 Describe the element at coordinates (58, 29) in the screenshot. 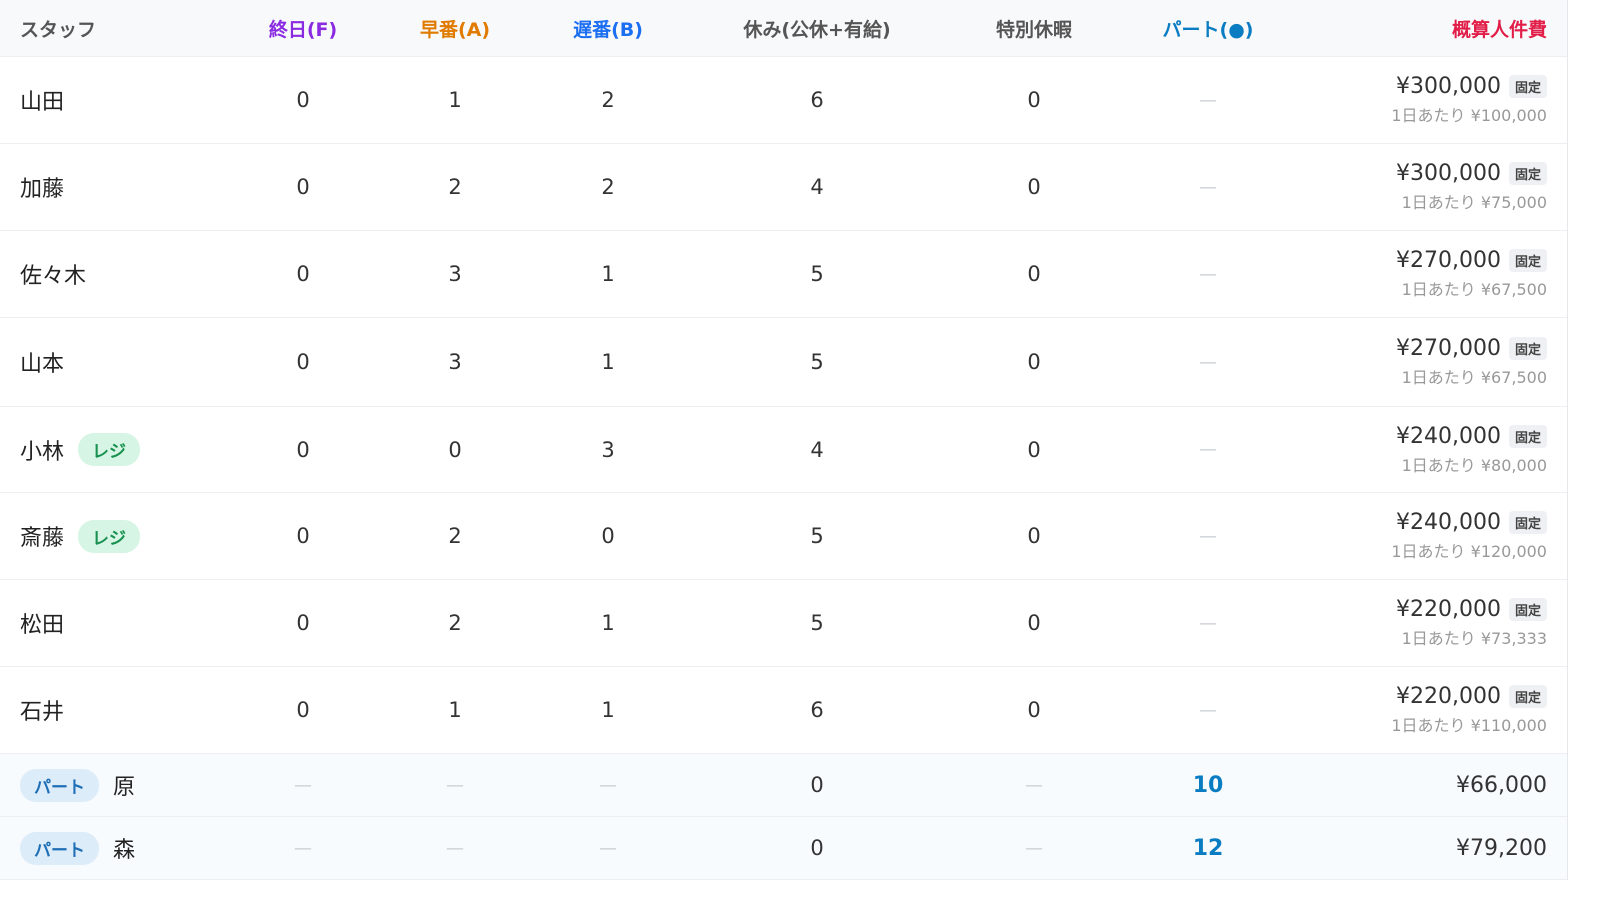

I see `col-header-staff: スタッフ` at that location.